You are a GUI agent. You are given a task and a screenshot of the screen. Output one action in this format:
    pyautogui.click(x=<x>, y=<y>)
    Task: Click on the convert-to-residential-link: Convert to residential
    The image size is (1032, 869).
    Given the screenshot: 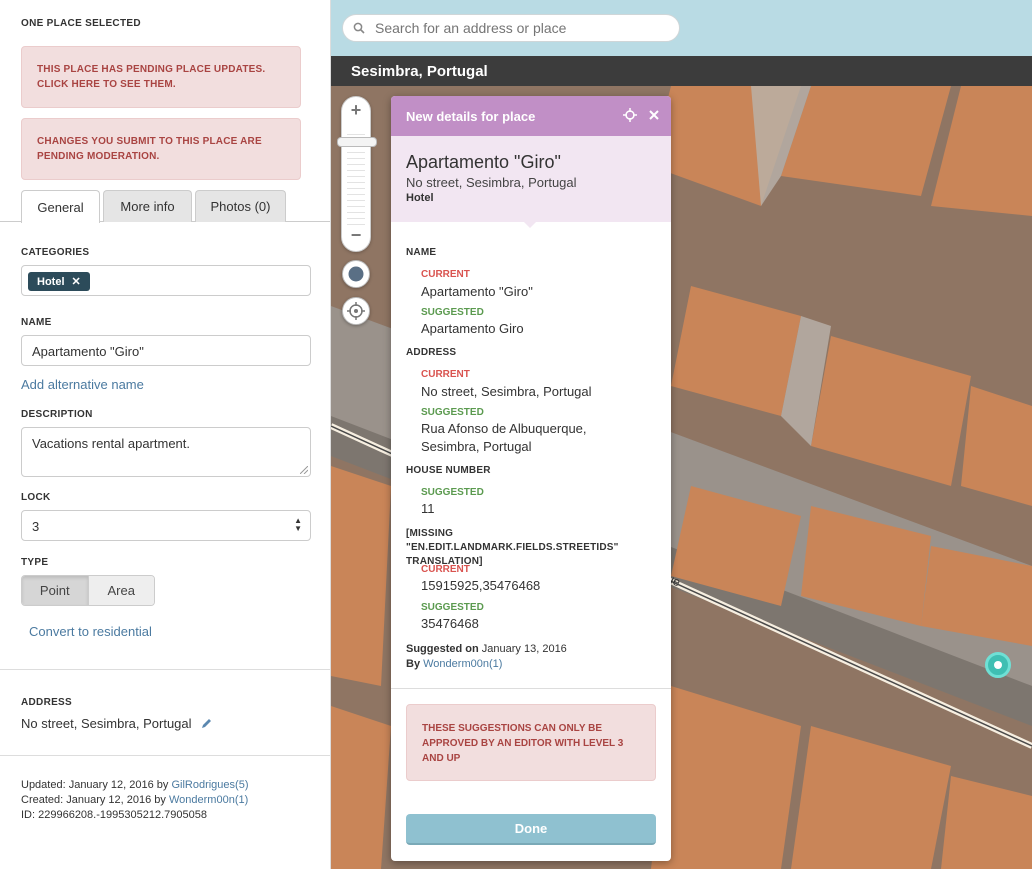 What is the action you would take?
    pyautogui.click(x=90, y=631)
    